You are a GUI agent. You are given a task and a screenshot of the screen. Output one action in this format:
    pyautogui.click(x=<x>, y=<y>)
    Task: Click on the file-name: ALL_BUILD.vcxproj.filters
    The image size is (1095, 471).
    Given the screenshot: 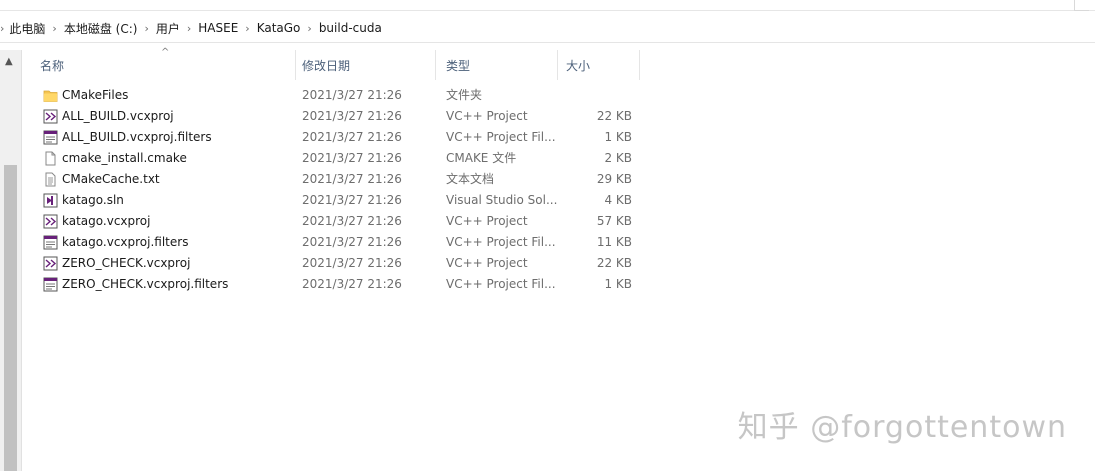 What is the action you would take?
    pyautogui.click(x=137, y=137)
    